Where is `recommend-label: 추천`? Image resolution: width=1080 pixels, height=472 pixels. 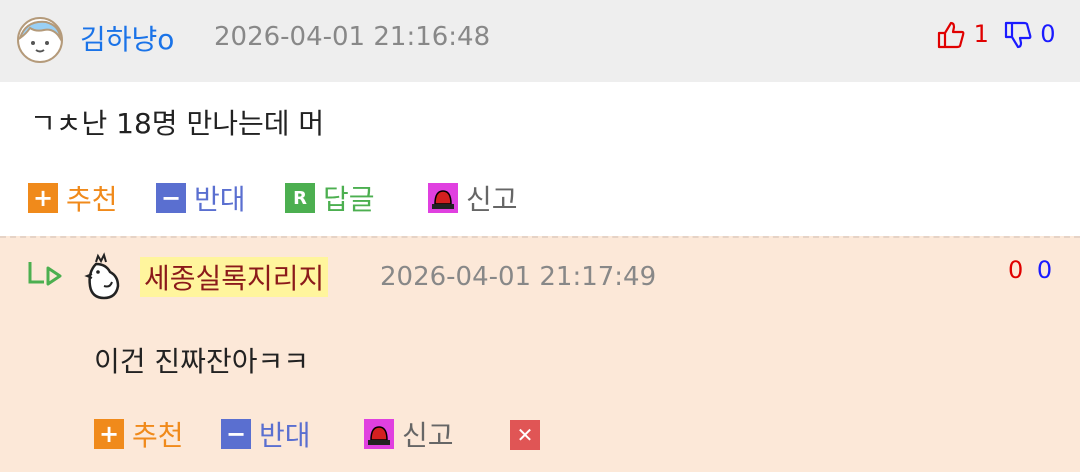
recommend-label: 추천 is located at coordinates (92, 199).